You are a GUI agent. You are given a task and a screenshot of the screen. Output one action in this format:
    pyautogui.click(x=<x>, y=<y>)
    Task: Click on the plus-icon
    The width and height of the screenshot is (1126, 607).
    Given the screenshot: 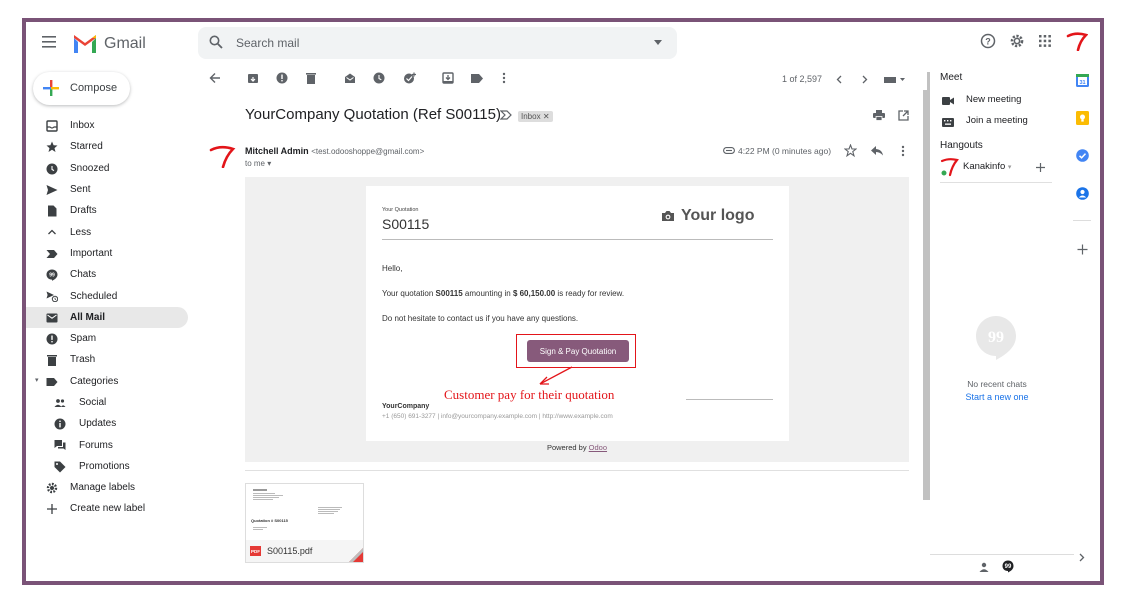 What is the action you would take?
    pyautogui.click(x=51, y=88)
    